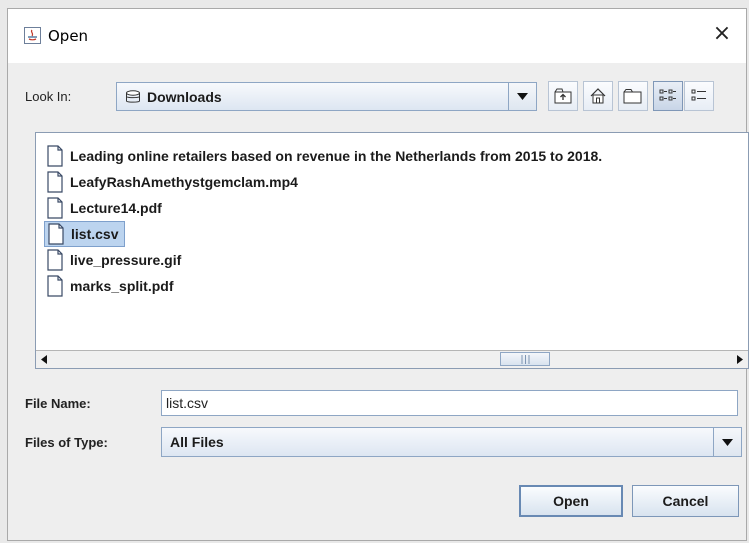 This screenshot has height=543, width=749. What do you see at coordinates (66, 442) in the screenshot?
I see `file-type-label: Files of Type:` at bounding box center [66, 442].